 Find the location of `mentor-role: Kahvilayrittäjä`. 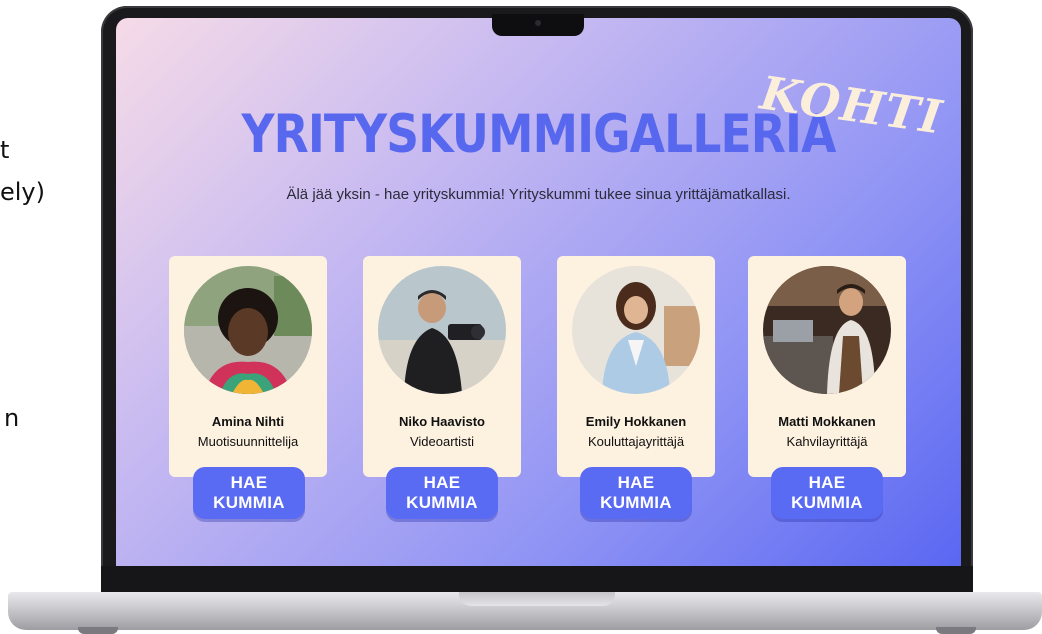

mentor-role: Kahvilayrittäjä is located at coordinates (827, 441).